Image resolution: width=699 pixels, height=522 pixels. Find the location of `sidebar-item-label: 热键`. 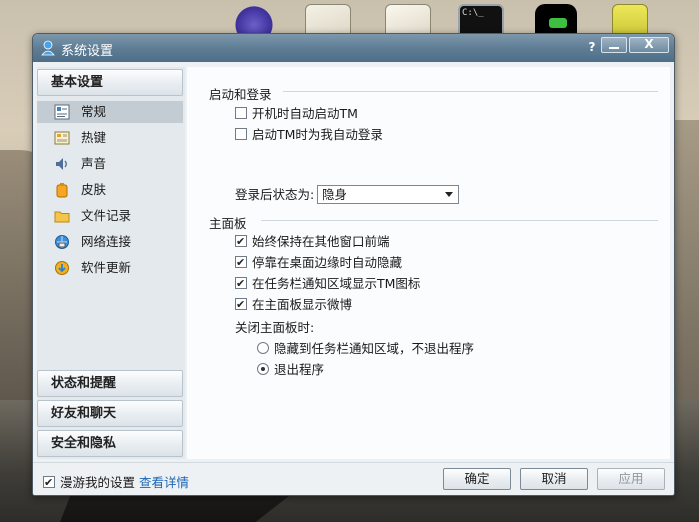

sidebar-item-label: 热键 is located at coordinates (94, 137).